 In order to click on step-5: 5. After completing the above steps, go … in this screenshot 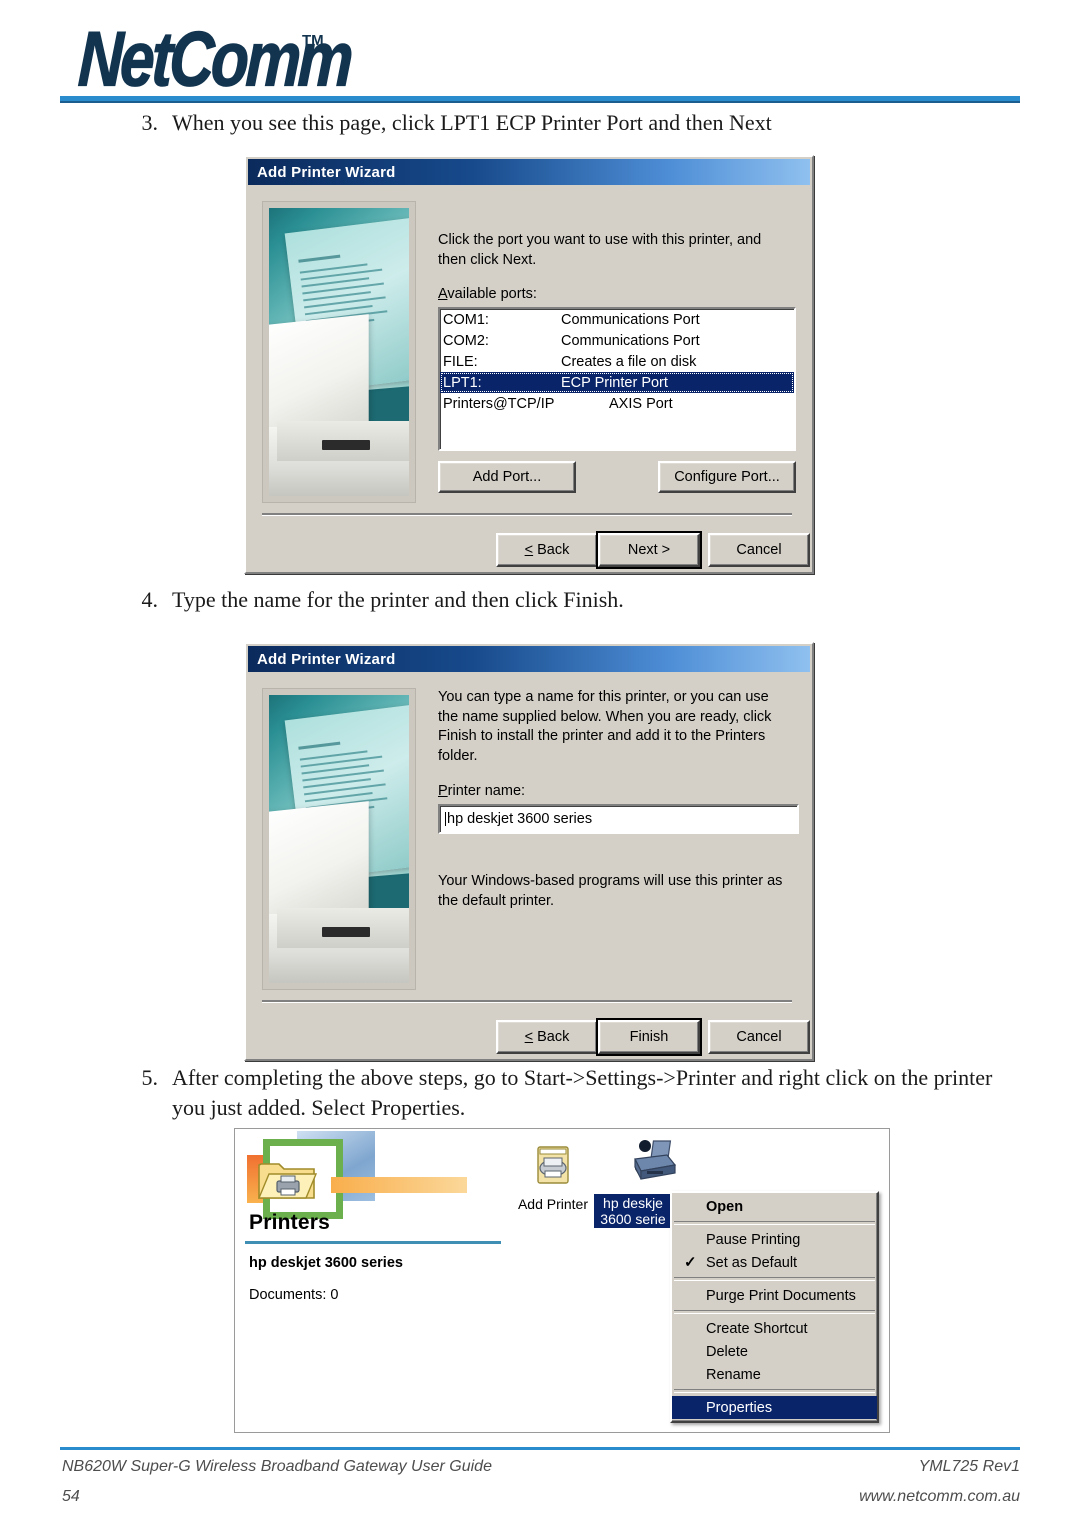, I will do `click(560, 1093)`.